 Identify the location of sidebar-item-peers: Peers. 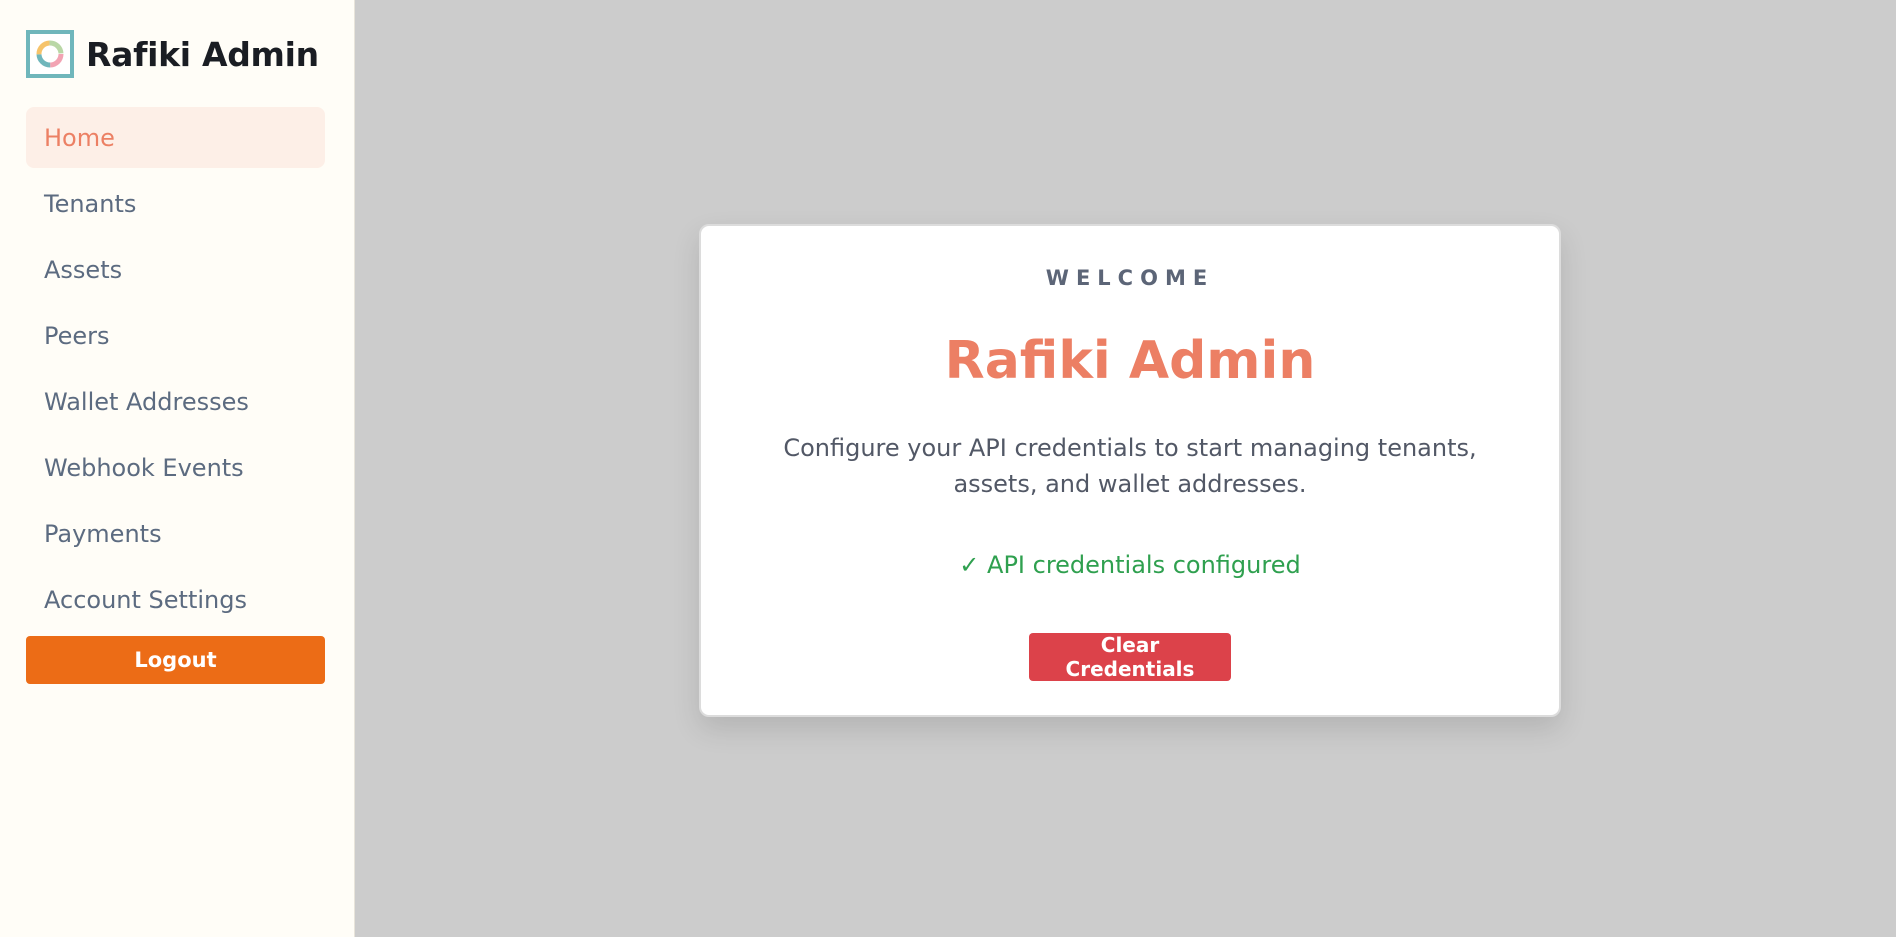
(175, 335).